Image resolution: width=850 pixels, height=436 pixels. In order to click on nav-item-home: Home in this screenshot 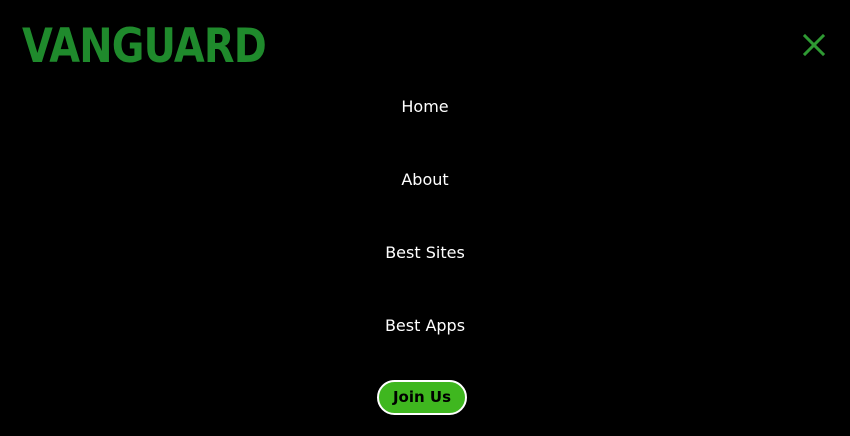, I will do `click(425, 107)`.